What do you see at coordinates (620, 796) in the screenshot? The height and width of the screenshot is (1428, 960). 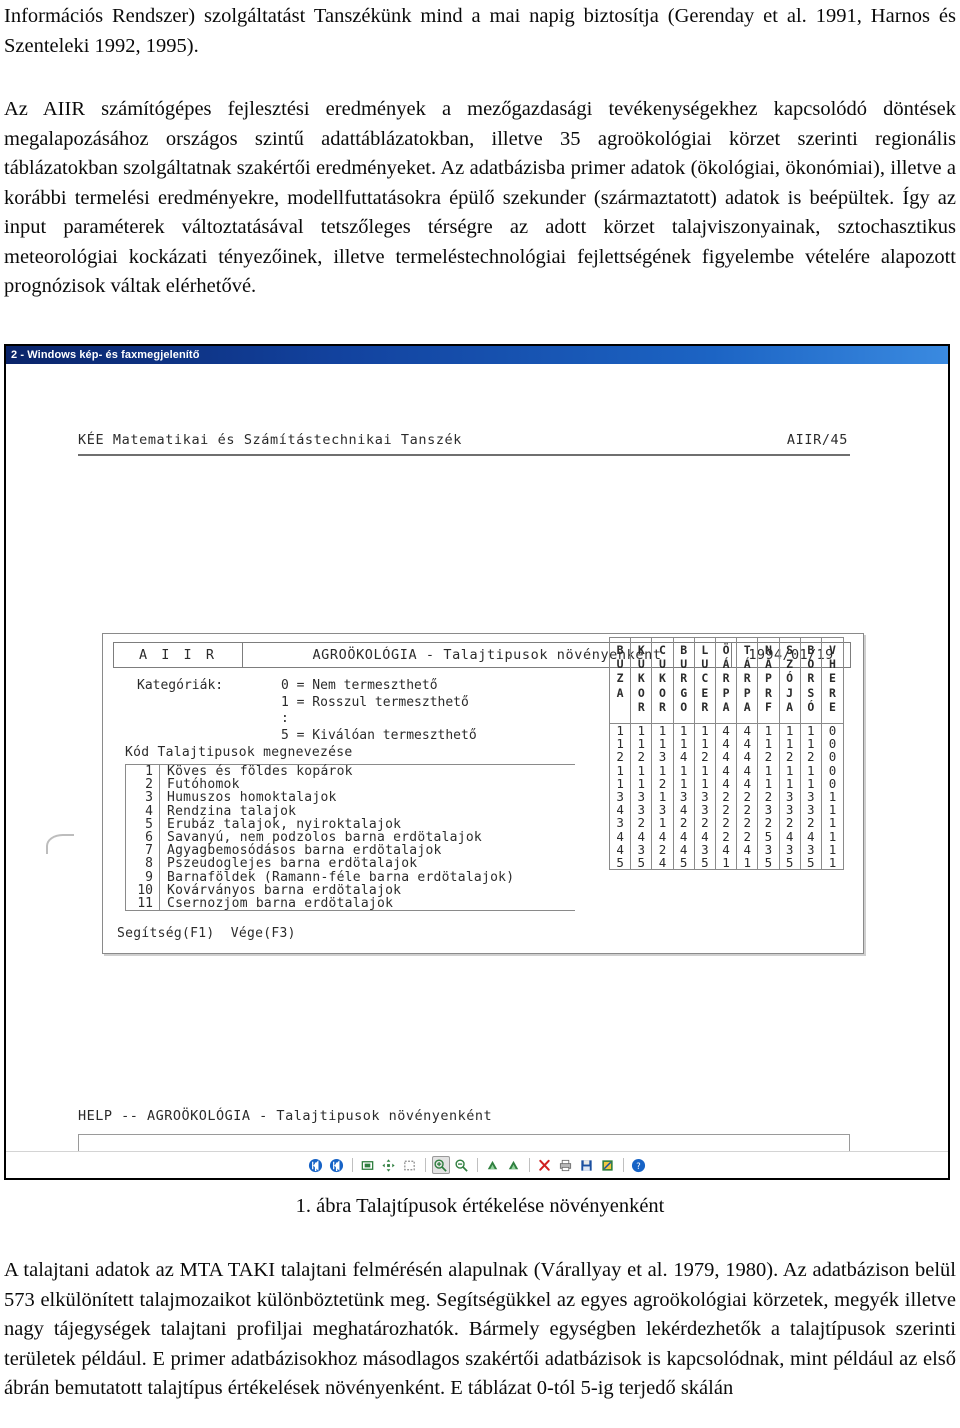 I see `matrix-column-cells: 11211343445` at bounding box center [620, 796].